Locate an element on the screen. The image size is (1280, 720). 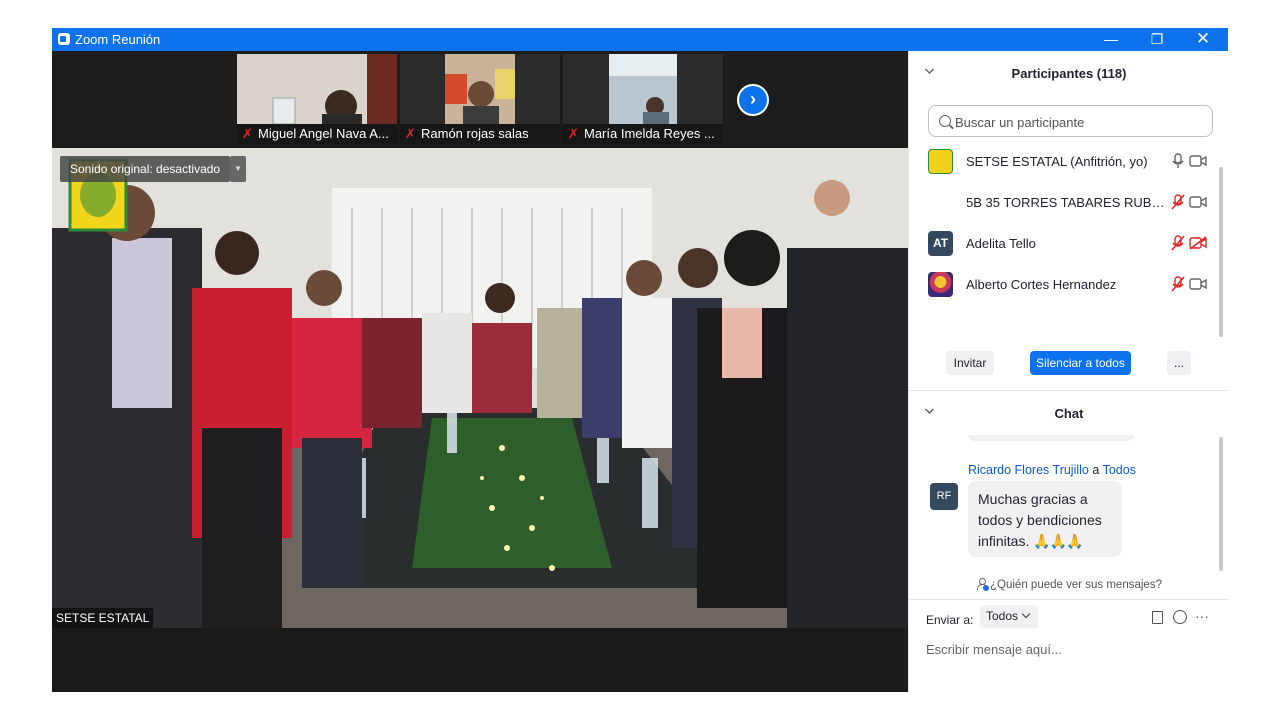
participant-row: AT Adelita Tello is located at coordinates (1065, 243).